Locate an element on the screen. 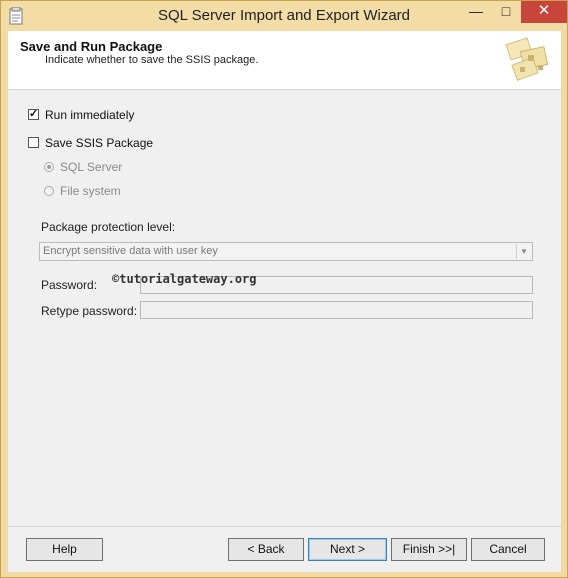 The width and height of the screenshot is (568, 578). save-ssis-package-checkbox is located at coordinates (33, 142).